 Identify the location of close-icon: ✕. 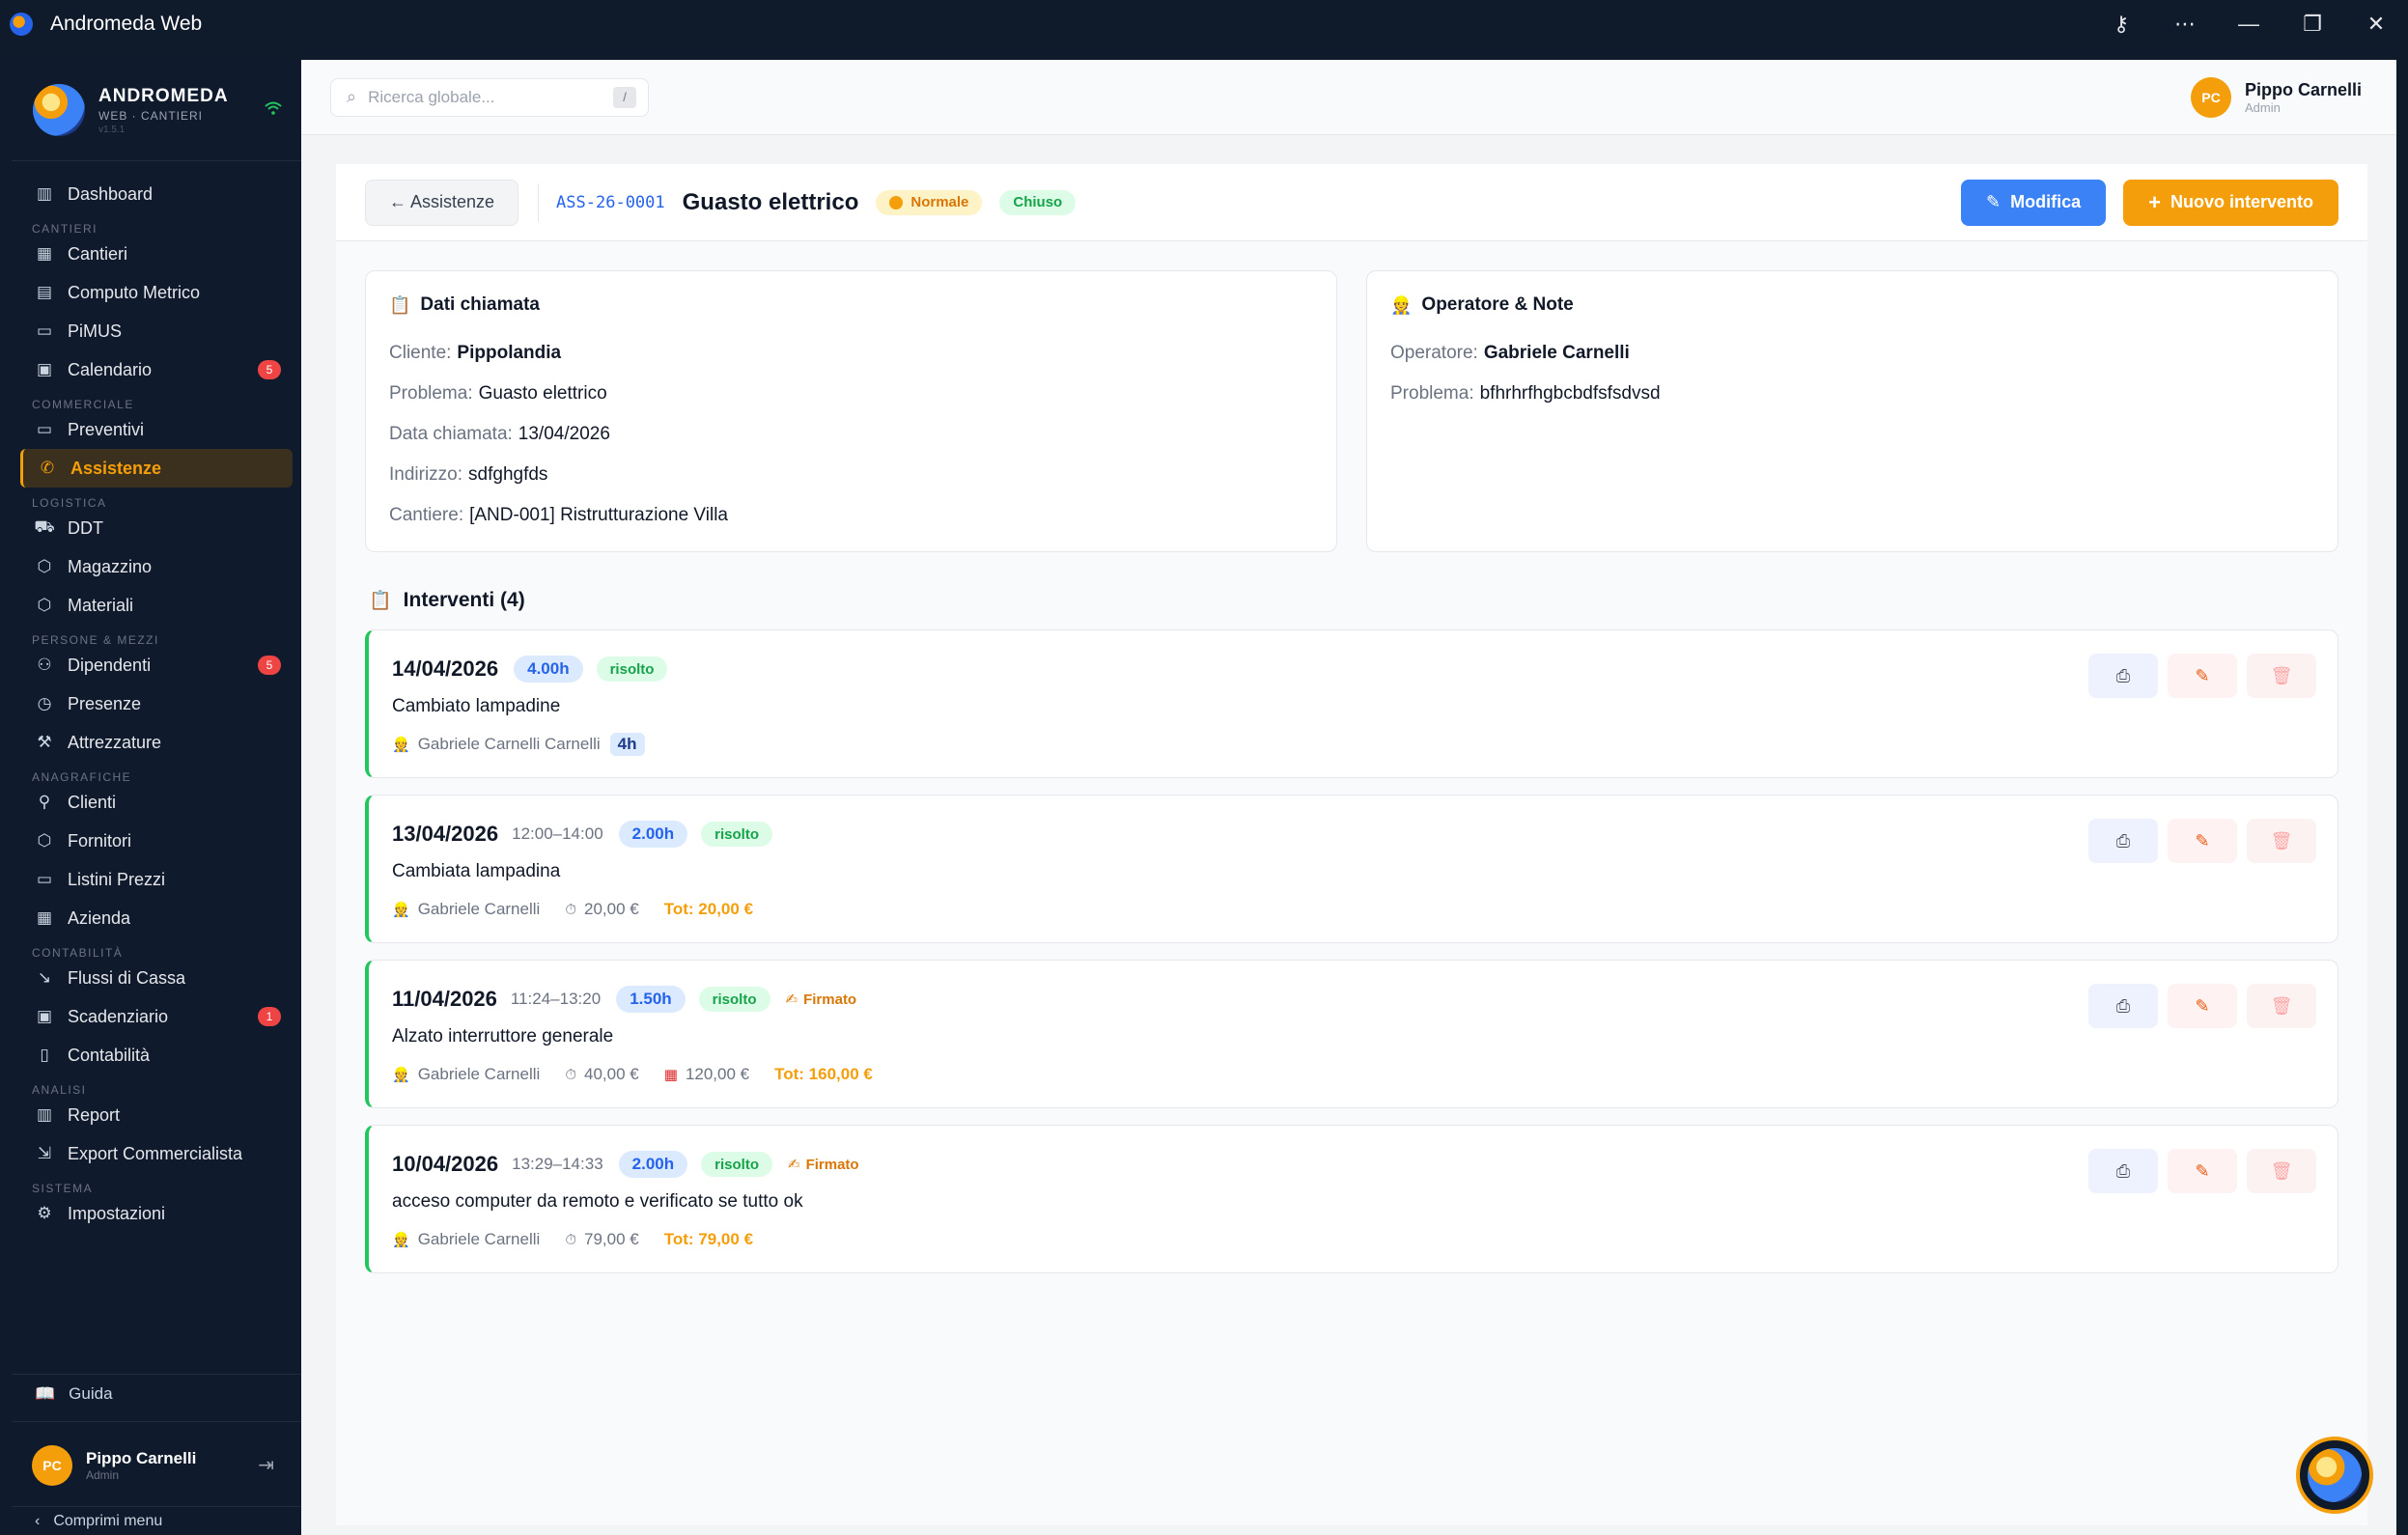
(2376, 24).